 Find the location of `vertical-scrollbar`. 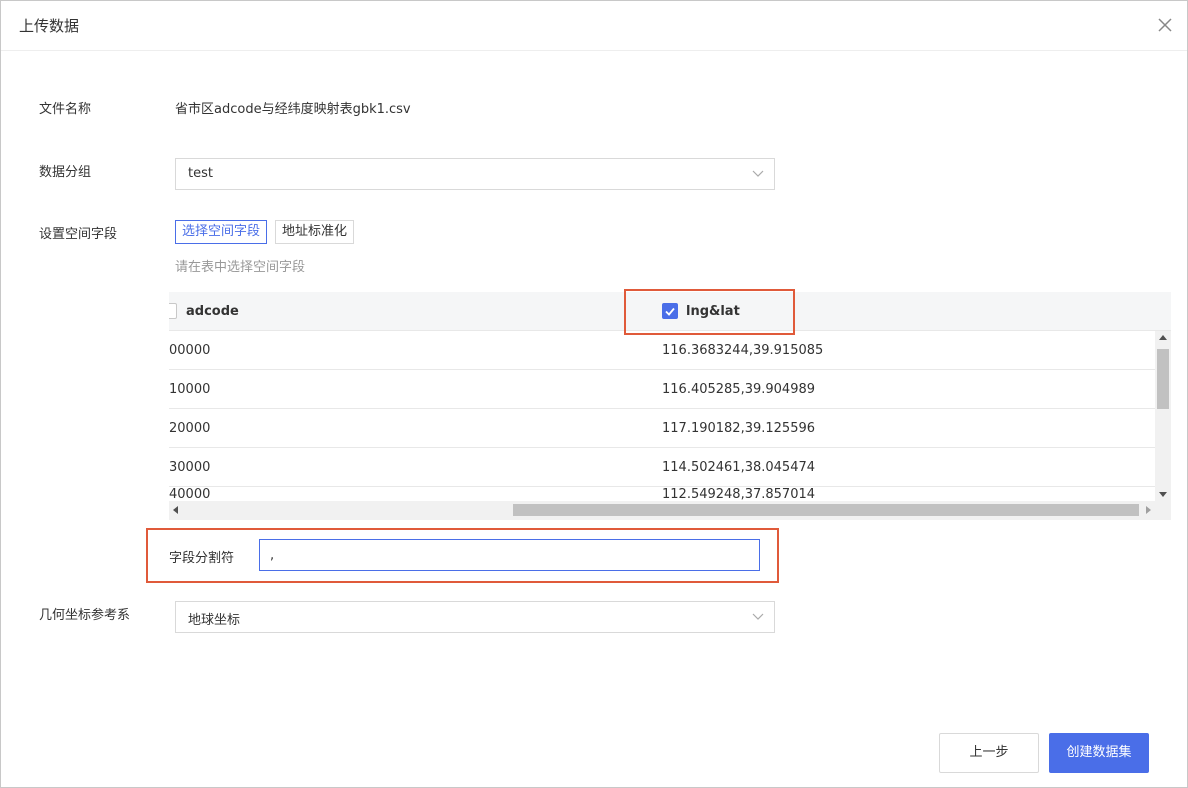

vertical-scrollbar is located at coordinates (1163, 416).